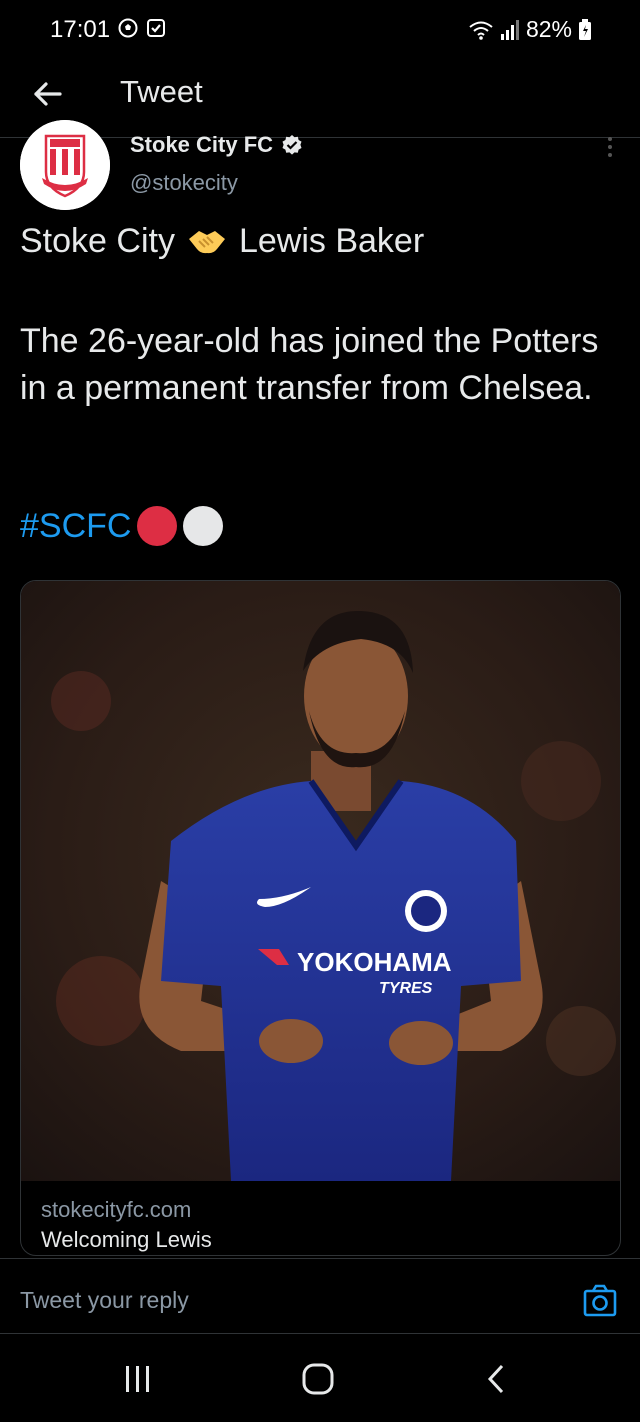 This screenshot has height=1422, width=640. Describe the element at coordinates (104, 1300) in the screenshot. I see `reply-input: Tweet your reply` at that location.